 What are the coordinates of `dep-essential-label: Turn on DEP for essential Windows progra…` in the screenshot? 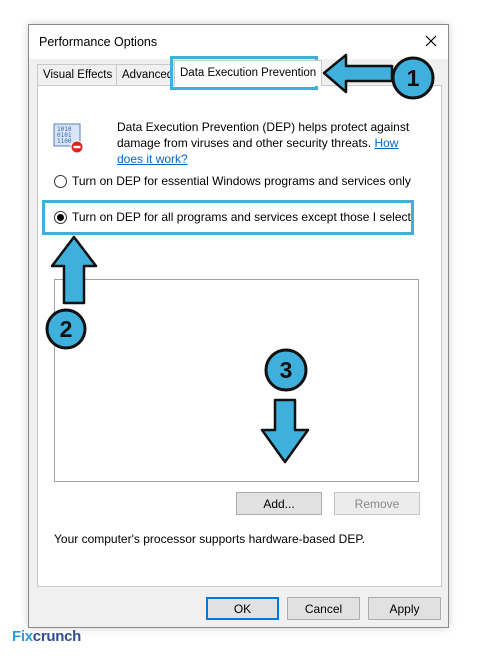 It's located at (241, 181).